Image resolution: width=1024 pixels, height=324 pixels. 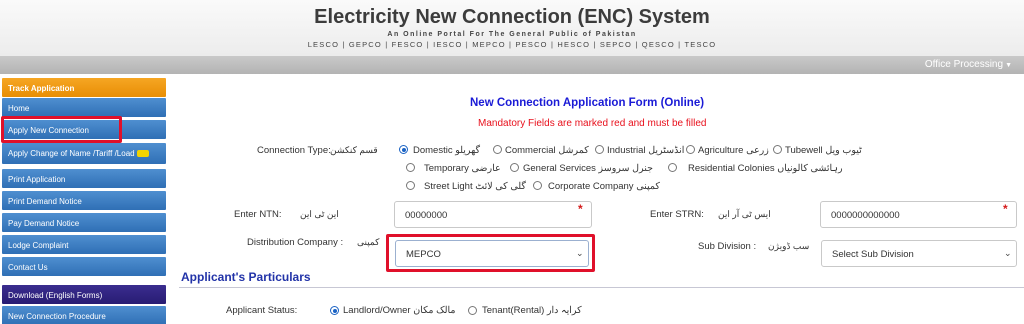 I want to click on radio-general-services, so click(x=514, y=167).